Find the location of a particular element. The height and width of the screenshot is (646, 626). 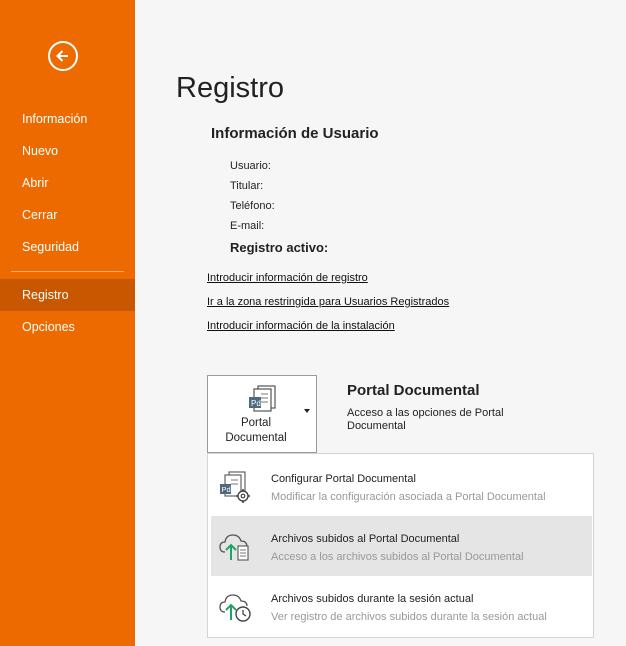

sidebar-item-seguridad: Seguridad is located at coordinates (67, 247).